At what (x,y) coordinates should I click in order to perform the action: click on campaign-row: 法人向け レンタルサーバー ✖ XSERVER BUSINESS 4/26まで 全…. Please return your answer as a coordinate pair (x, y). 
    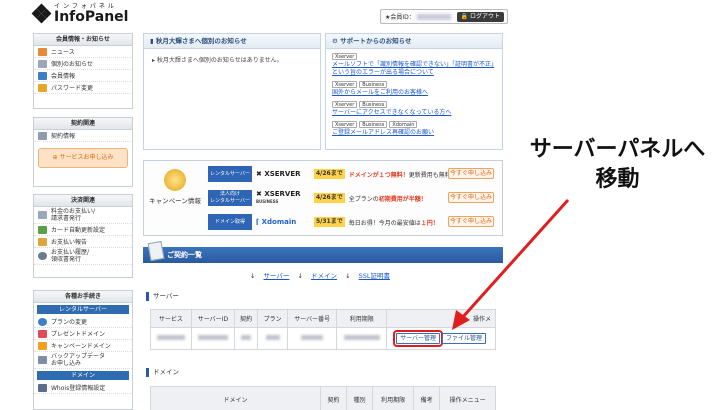
    Looking at the image, I should click on (341, 198).